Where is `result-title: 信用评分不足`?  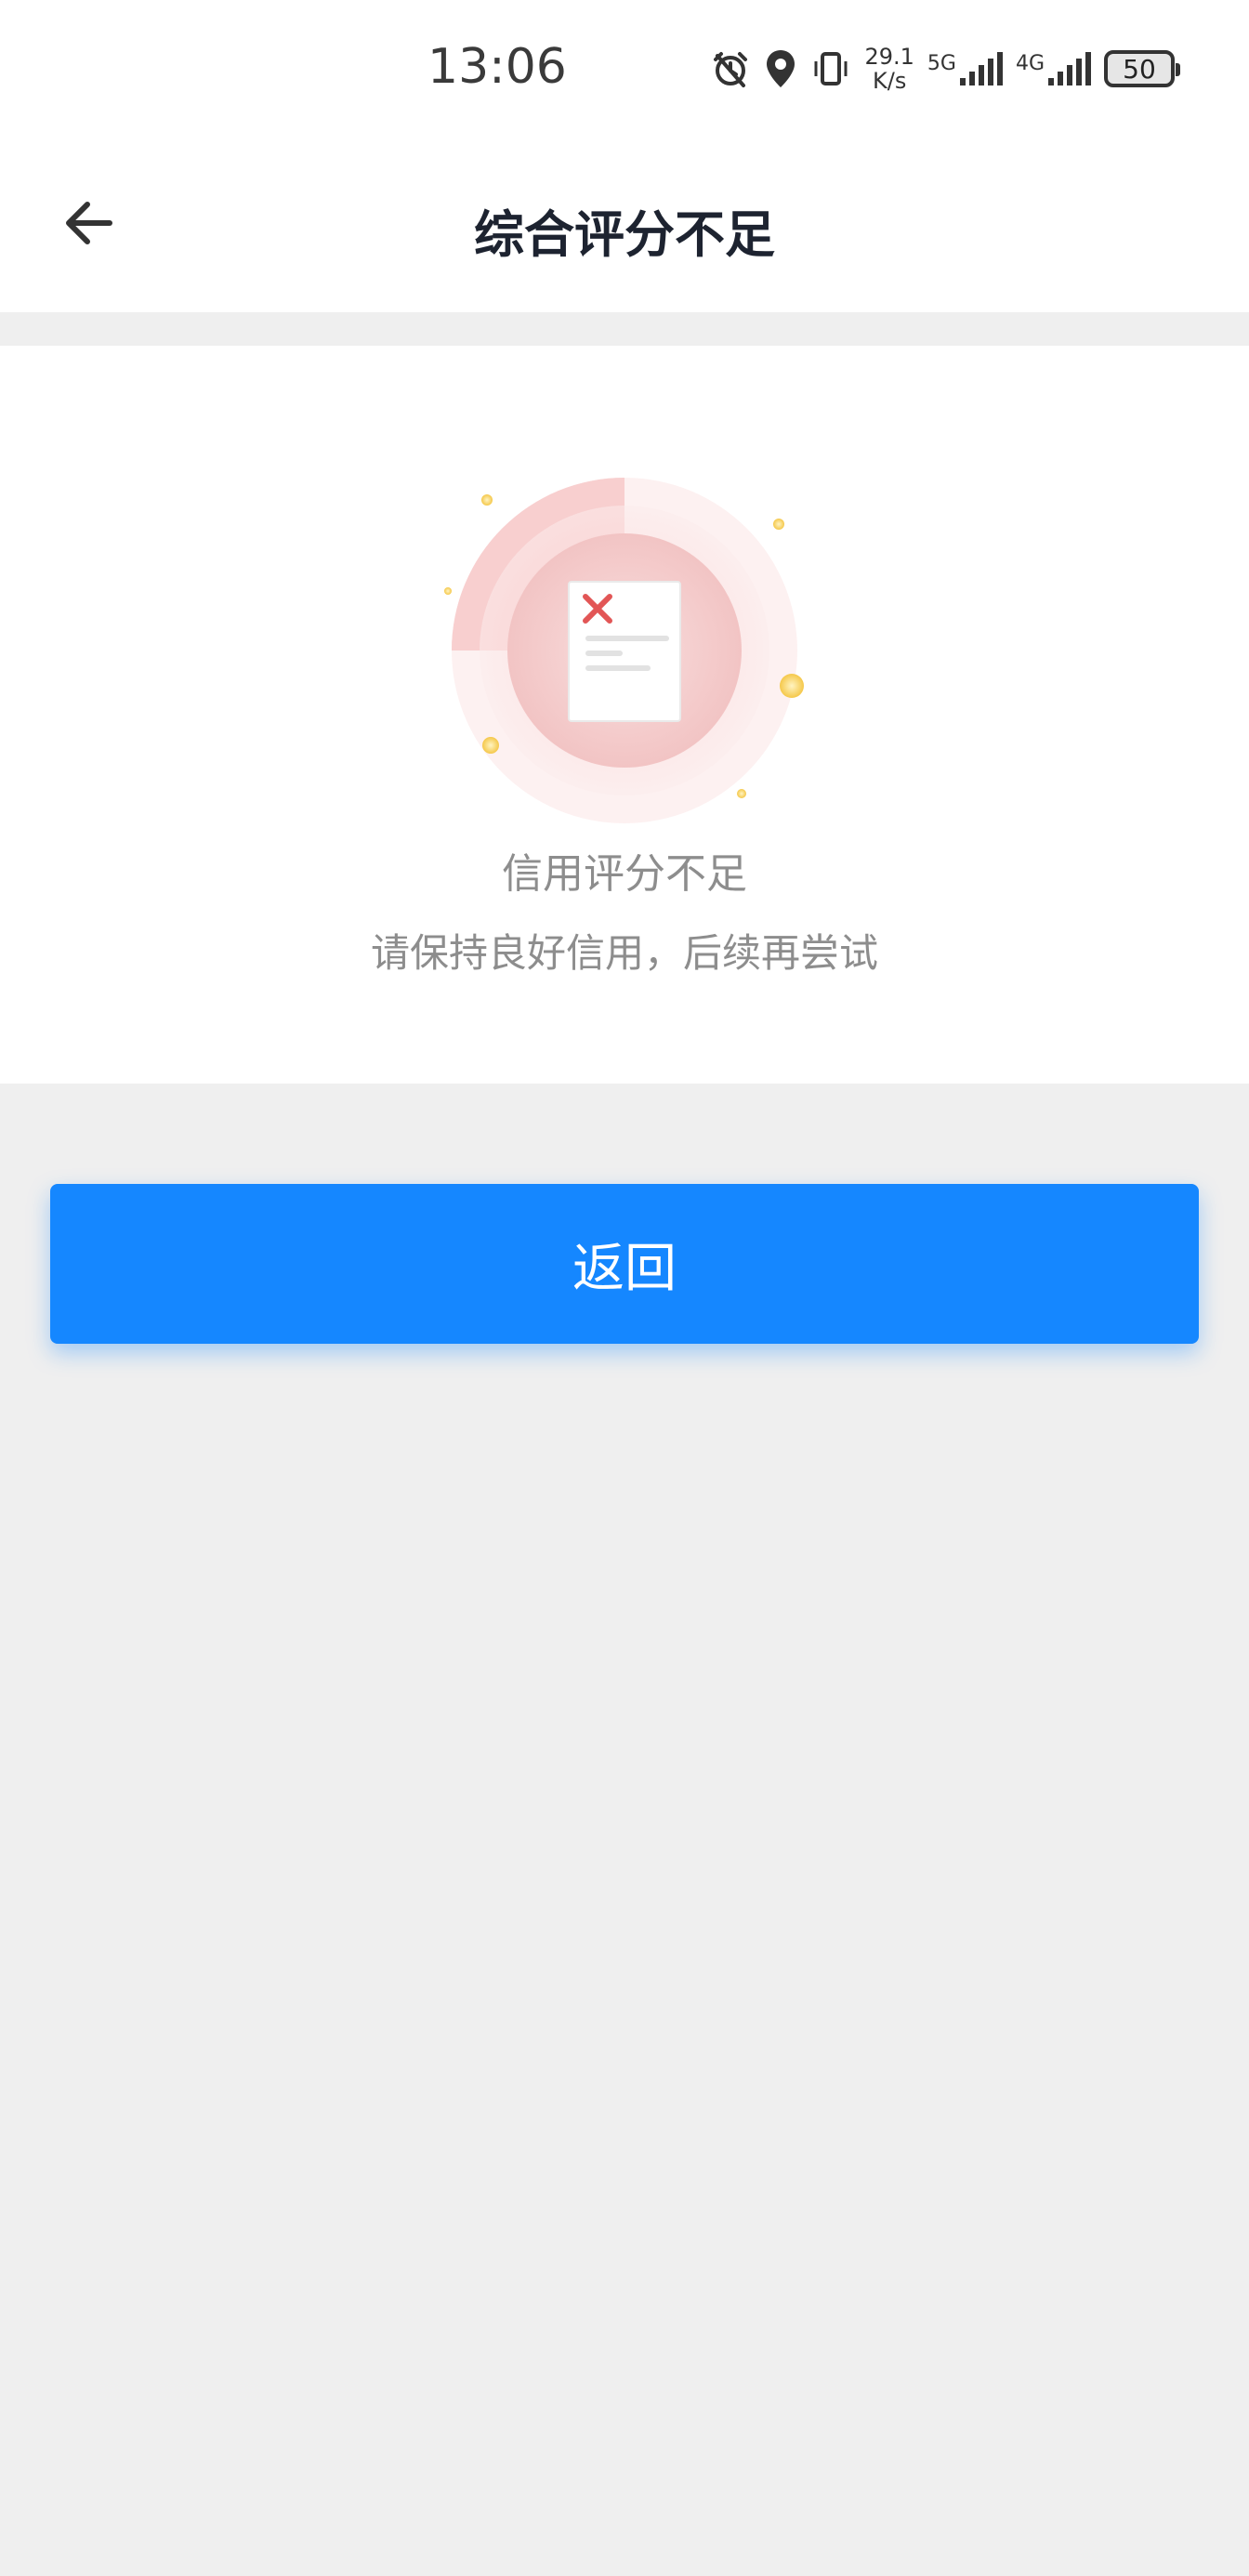 result-title: 信用评分不足 is located at coordinates (624, 874).